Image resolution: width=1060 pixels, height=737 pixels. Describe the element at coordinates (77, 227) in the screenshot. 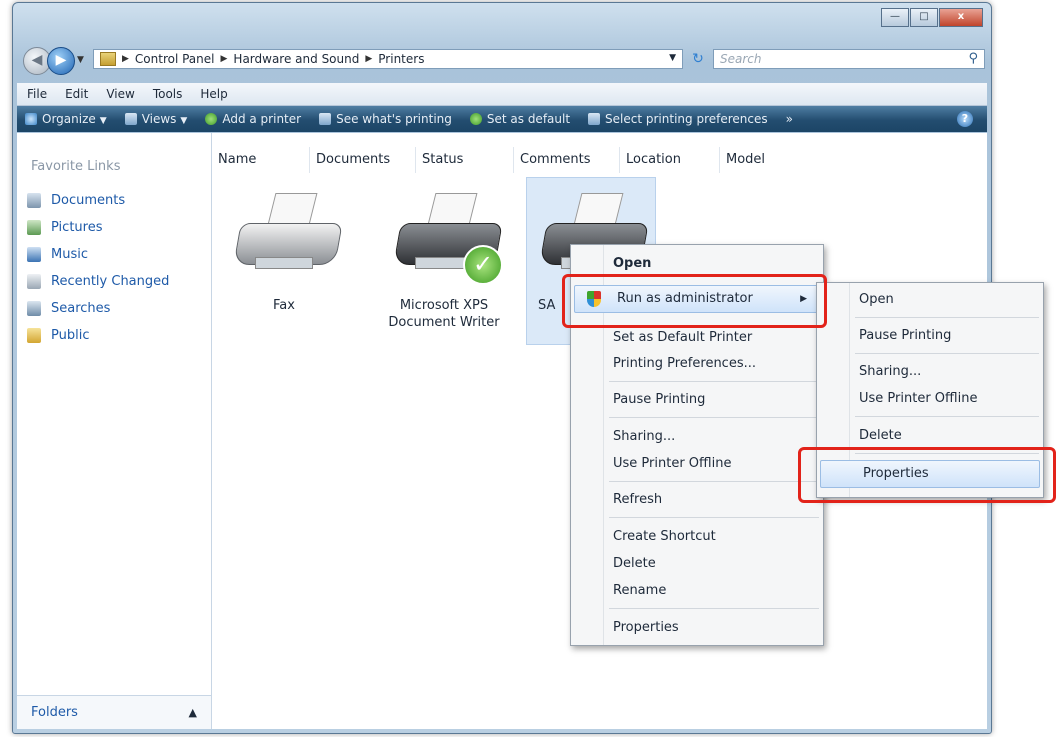

I see `sidebar-item-label: Pictures` at that location.